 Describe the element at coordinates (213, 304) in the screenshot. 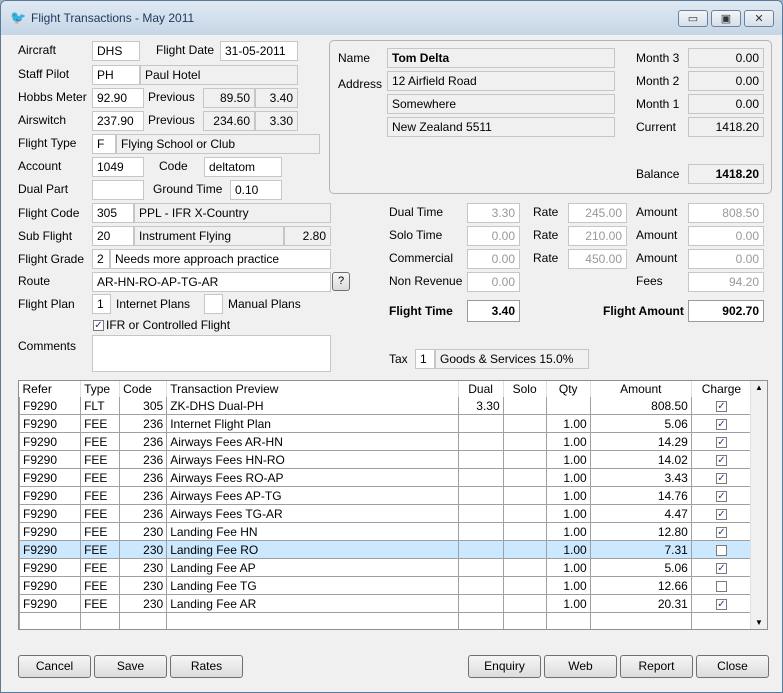

I see `manual-plans-field` at that location.